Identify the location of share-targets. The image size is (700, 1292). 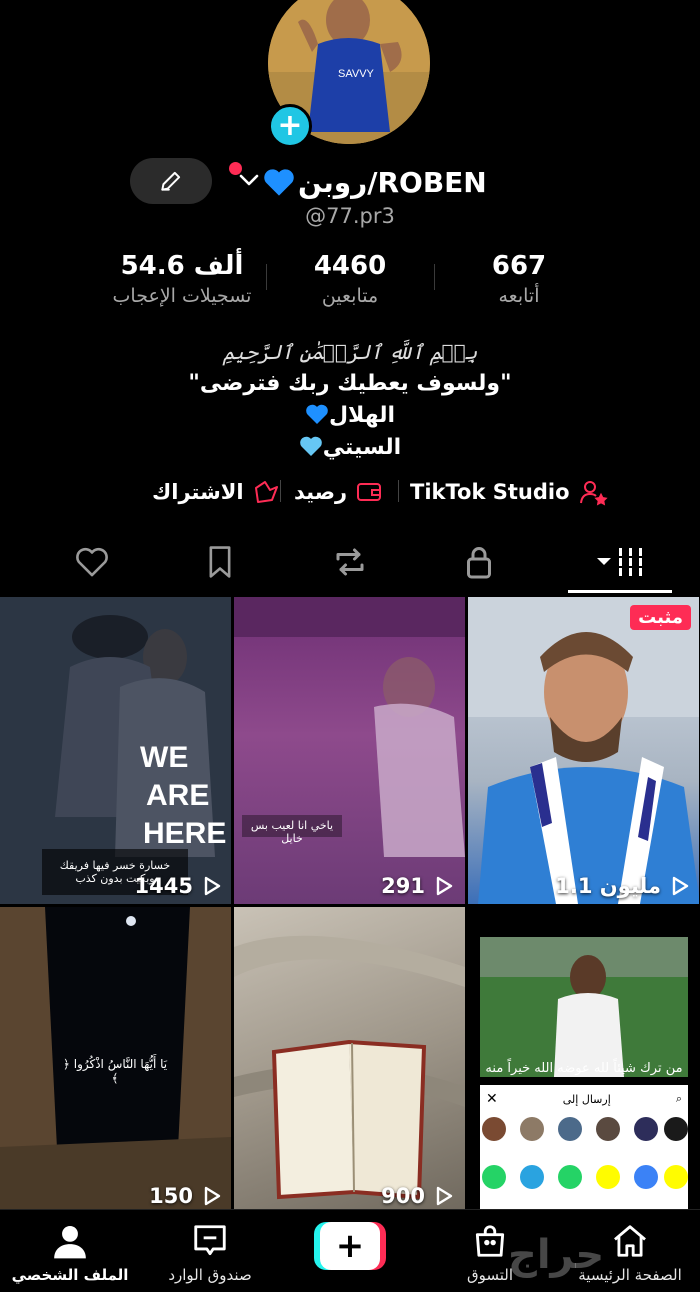
(585, 1153).